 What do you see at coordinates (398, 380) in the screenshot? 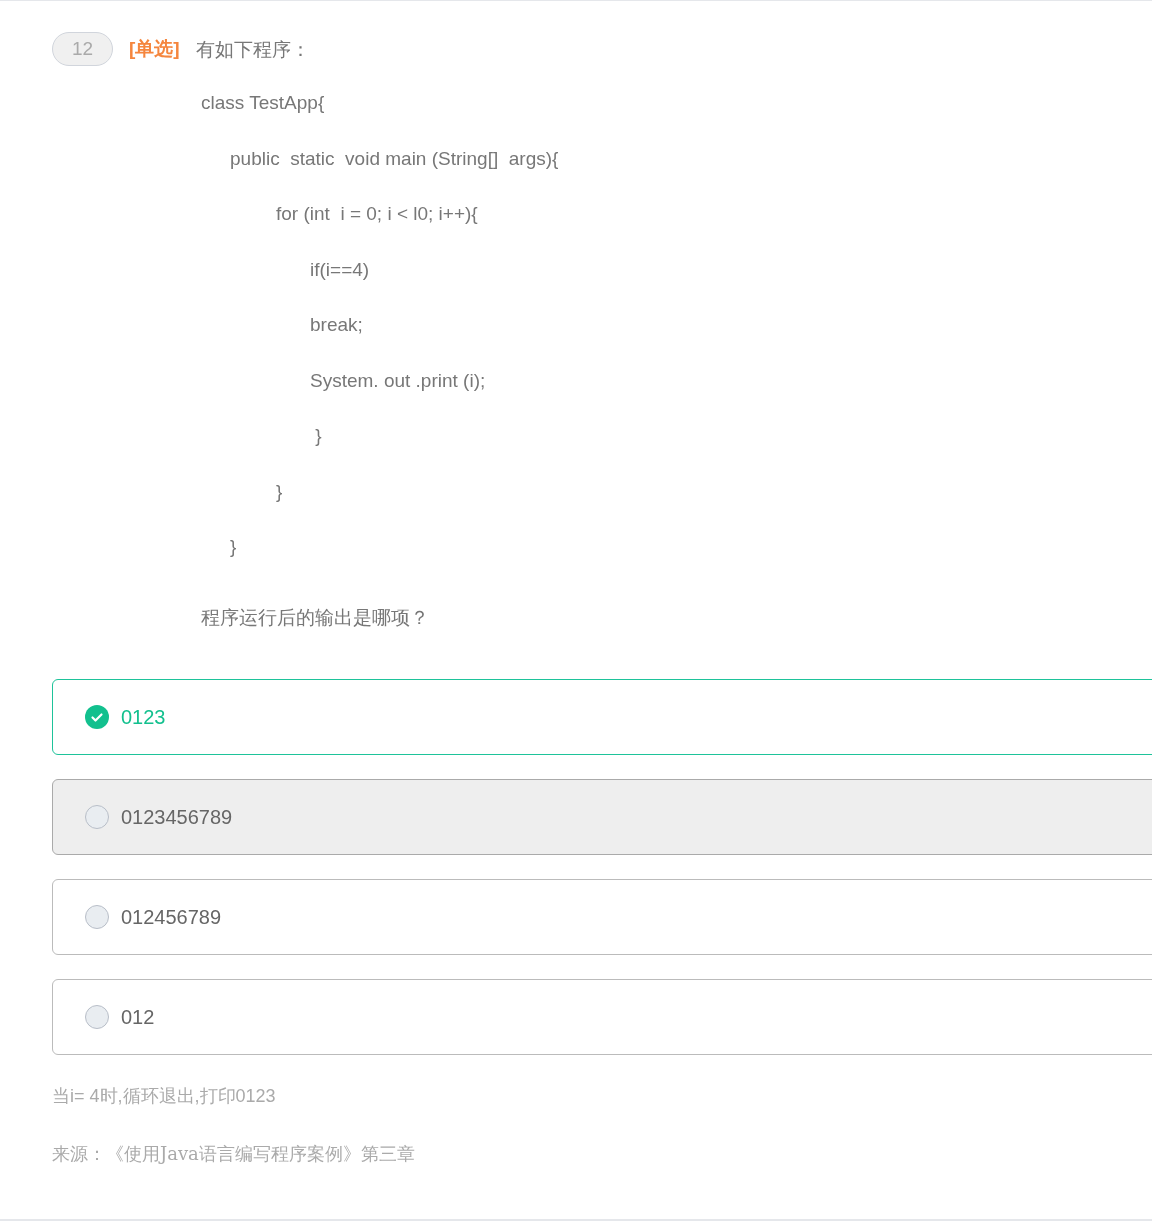
I see `code-line: System. out .print (i);` at bounding box center [398, 380].